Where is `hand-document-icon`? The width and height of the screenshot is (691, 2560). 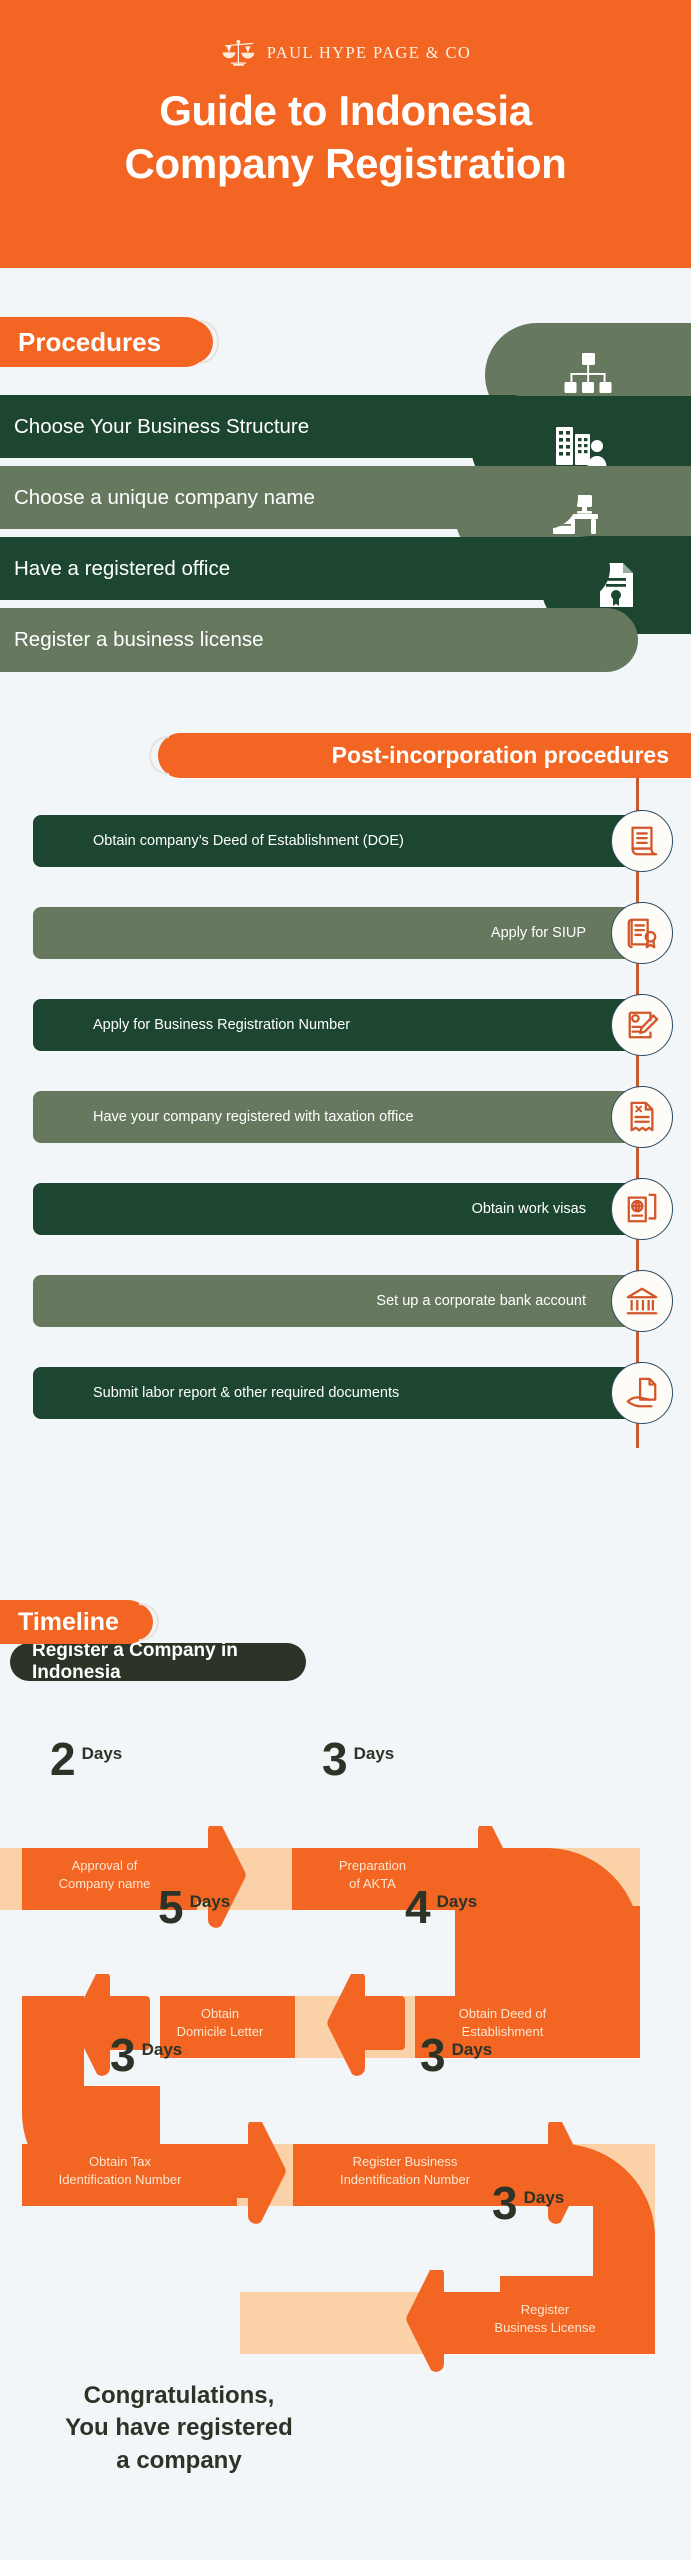
hand-document-icon is located at coordinates (641, 1392).